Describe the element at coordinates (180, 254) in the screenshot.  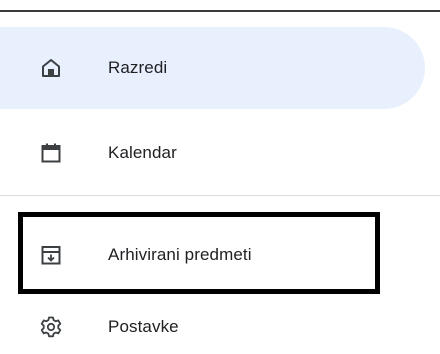
I see `sidebar-item-label: Arhivirani predmeti` at that location.